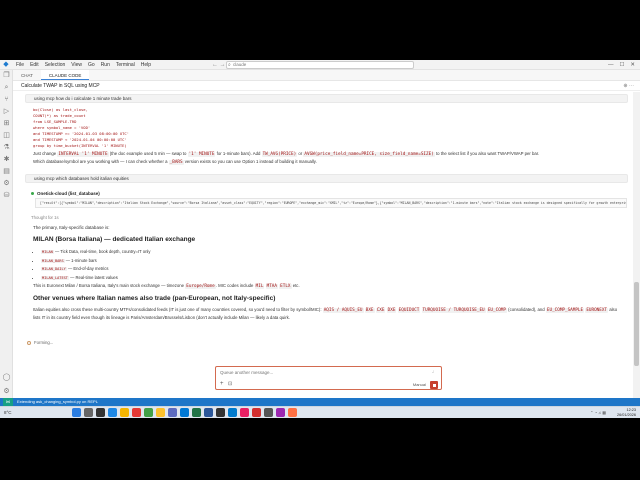 Image resolution: width=640 pixels, height=480 pixels. I want to click on message-input: Queue another message... ♩ + ⊡ Manual, so click(328, 378).